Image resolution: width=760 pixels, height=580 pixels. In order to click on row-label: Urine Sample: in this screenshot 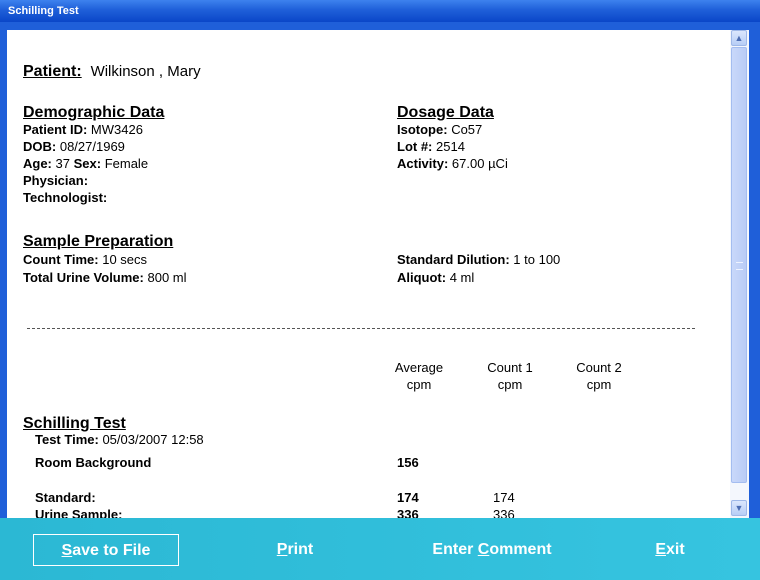, I will do `click(79, 512)`.